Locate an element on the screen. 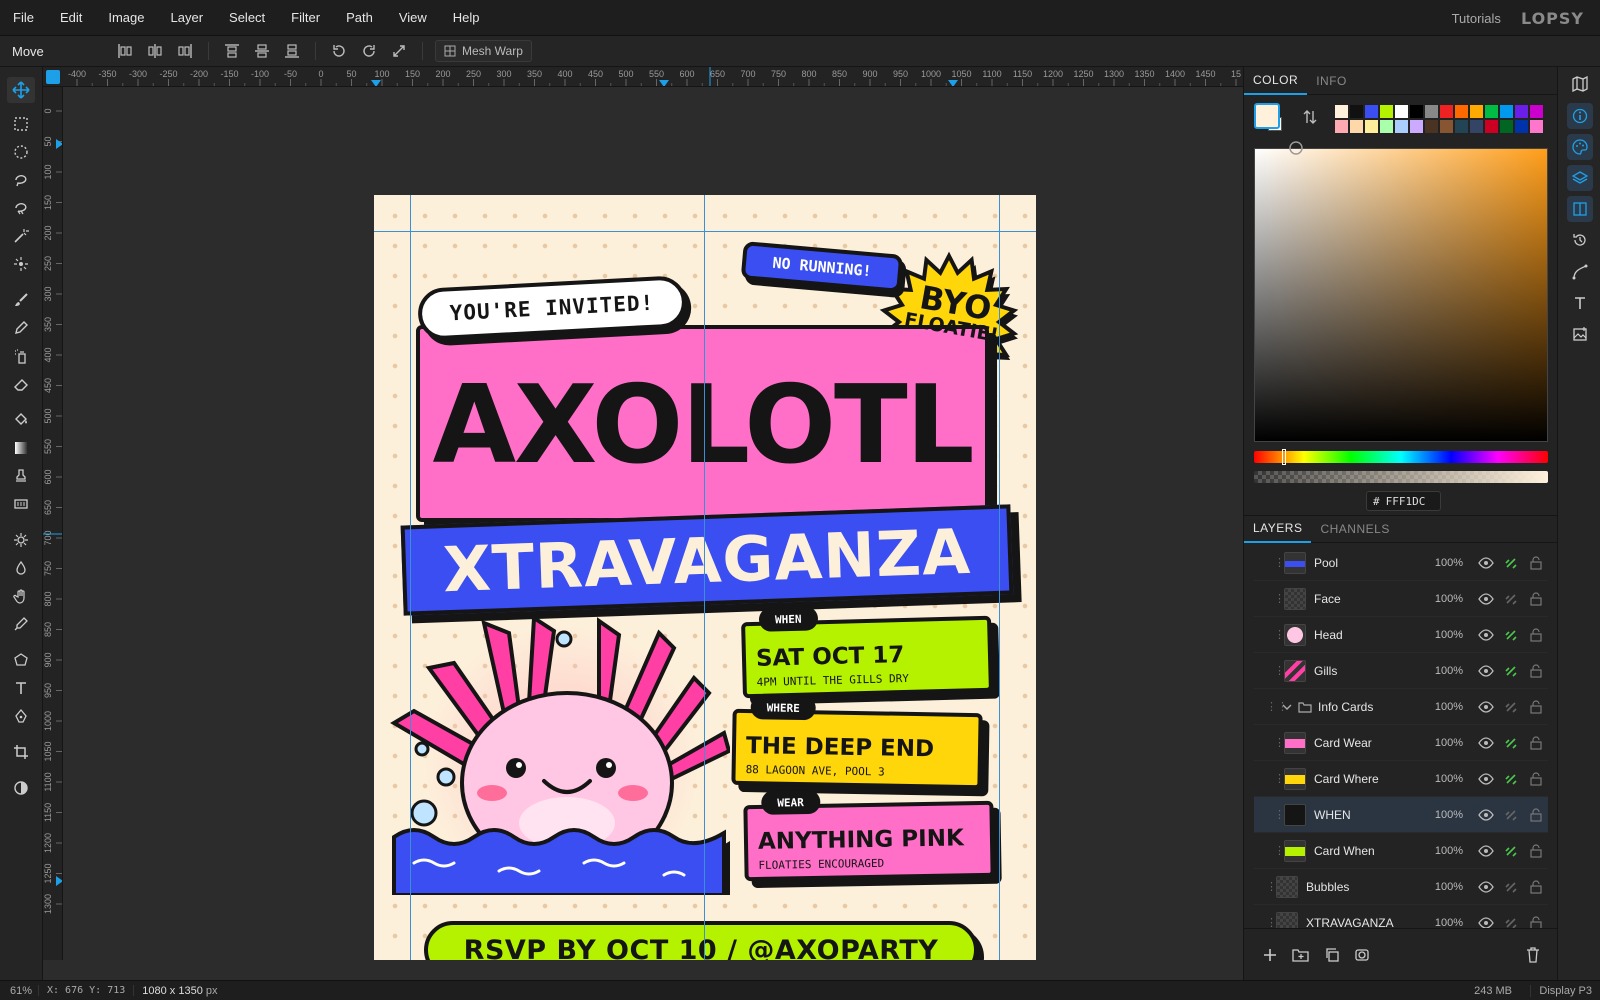 Image resolution: width=1600 pixels, height=1000 pixels. spray-icon is located at coordinates (21, 356).